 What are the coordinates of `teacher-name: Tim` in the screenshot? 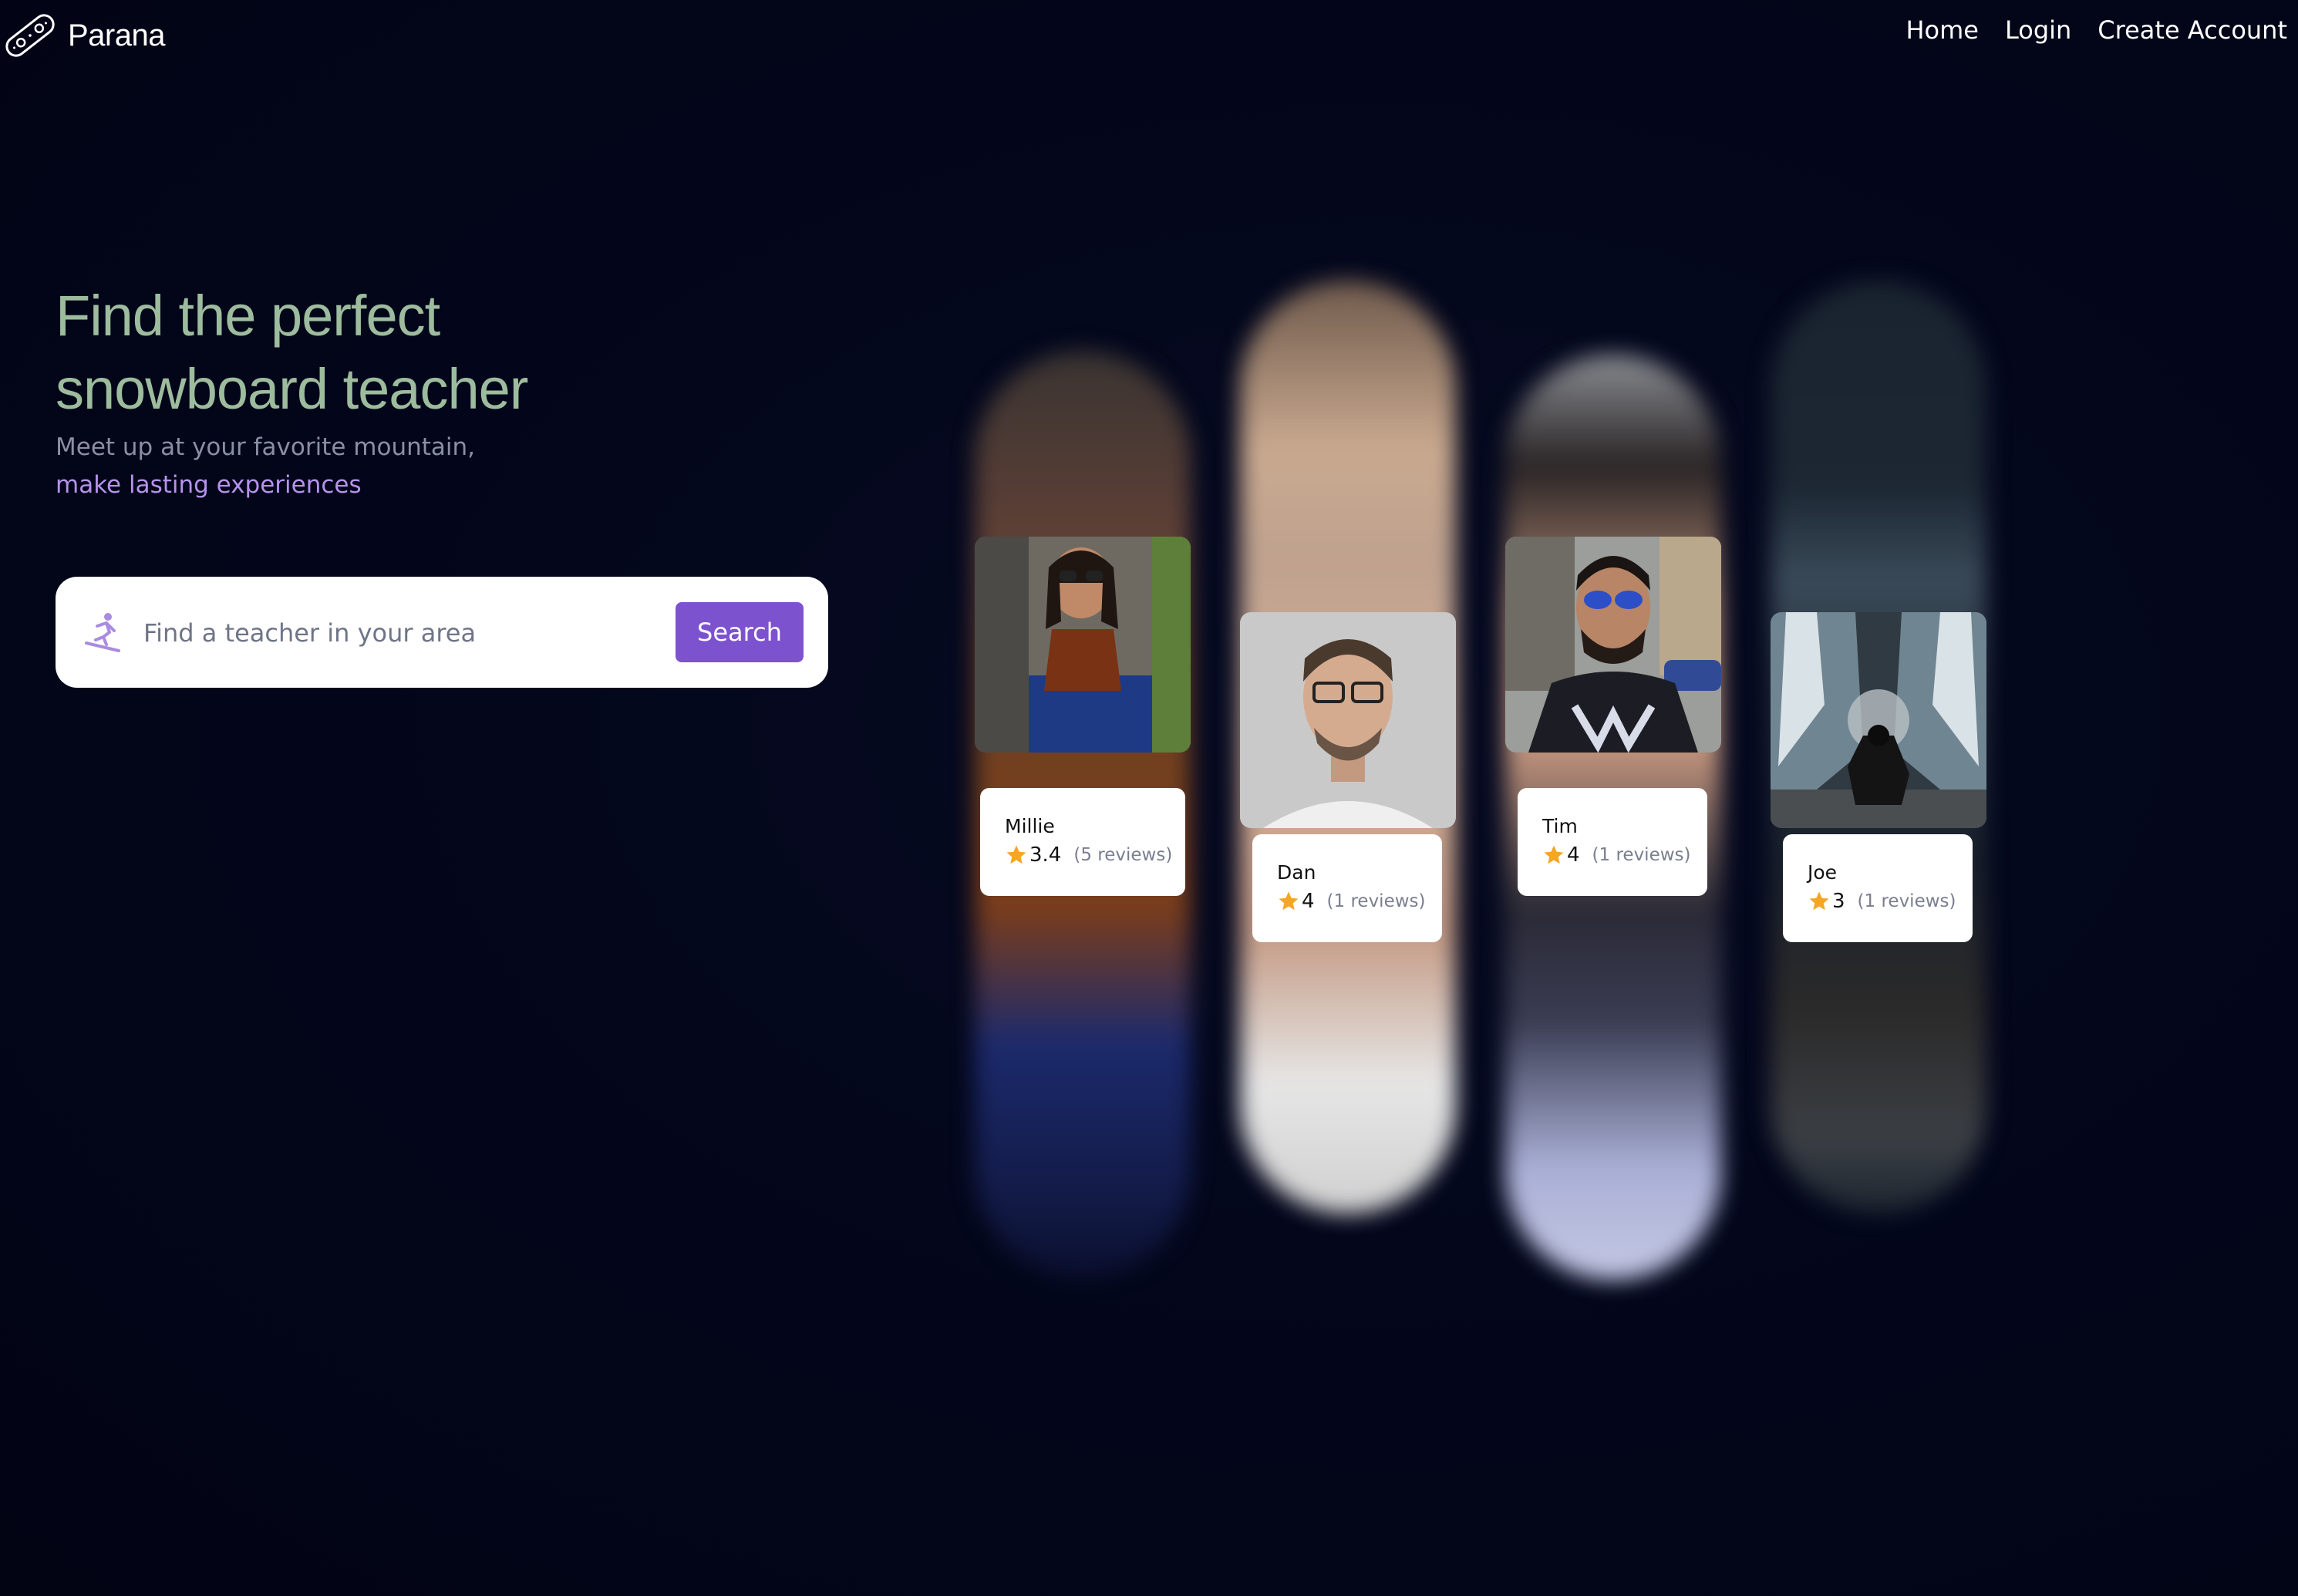 It's located at (1560, 826).